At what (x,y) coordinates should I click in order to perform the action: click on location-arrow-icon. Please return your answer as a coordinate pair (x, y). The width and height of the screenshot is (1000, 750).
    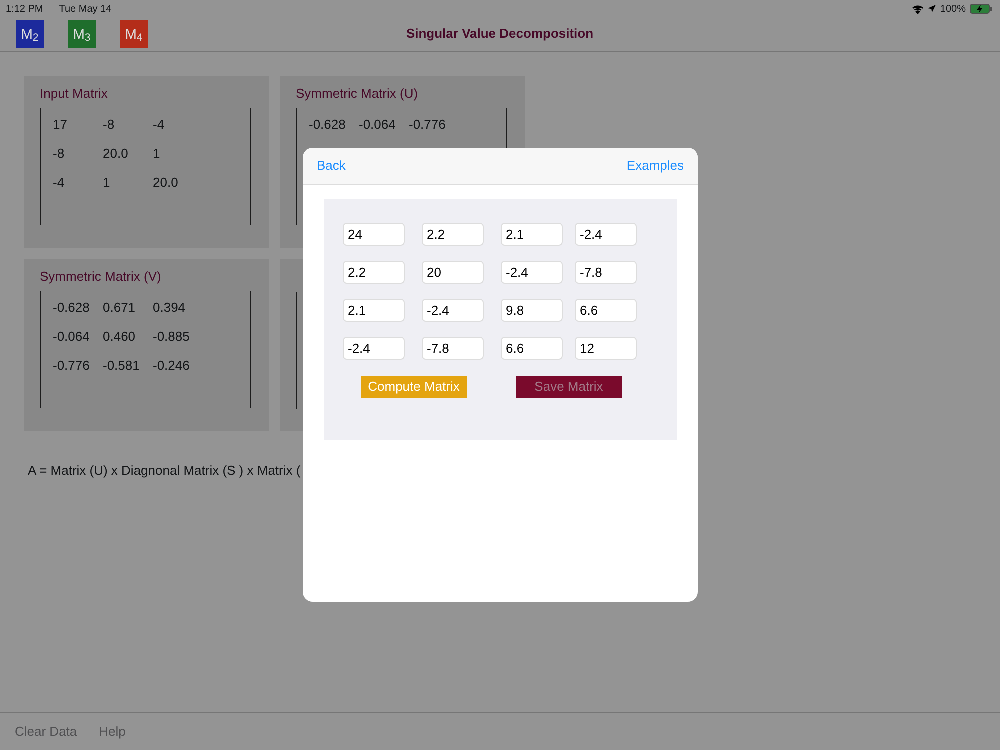
    Looking at the image, I should click on (932, 9).